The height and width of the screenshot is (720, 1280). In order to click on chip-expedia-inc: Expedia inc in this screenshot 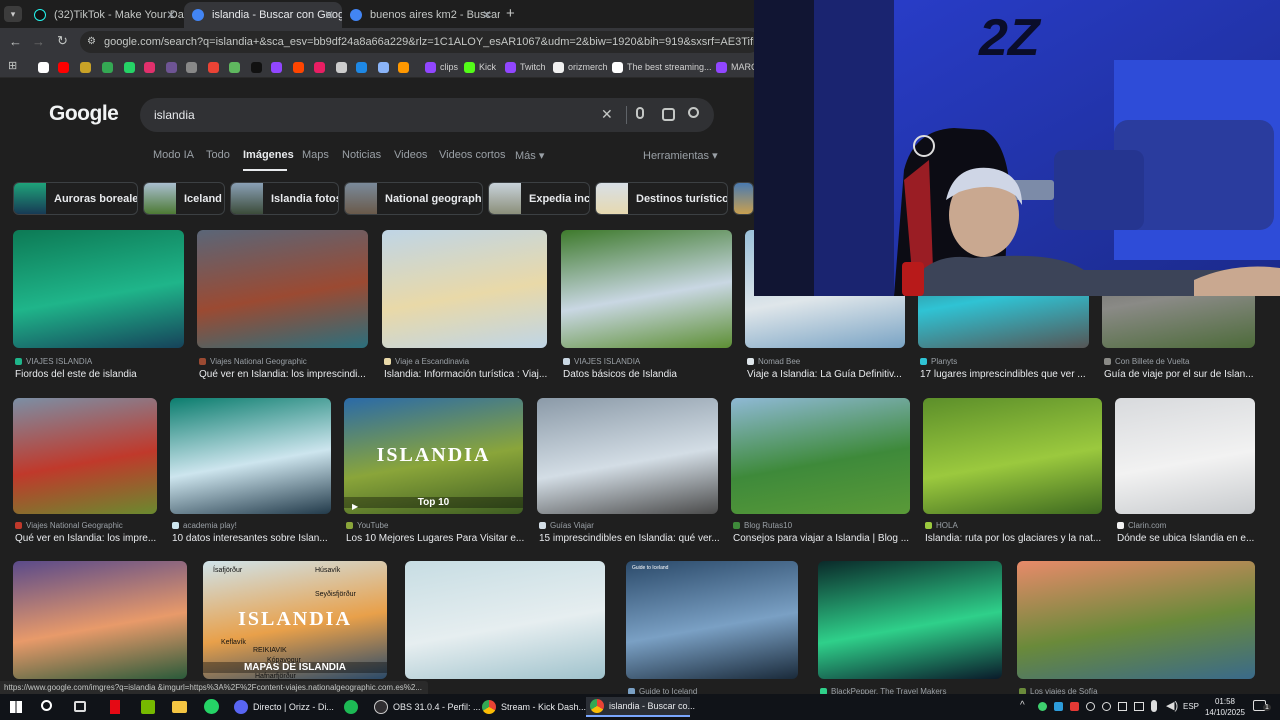, I will do `click(539, 198)`.